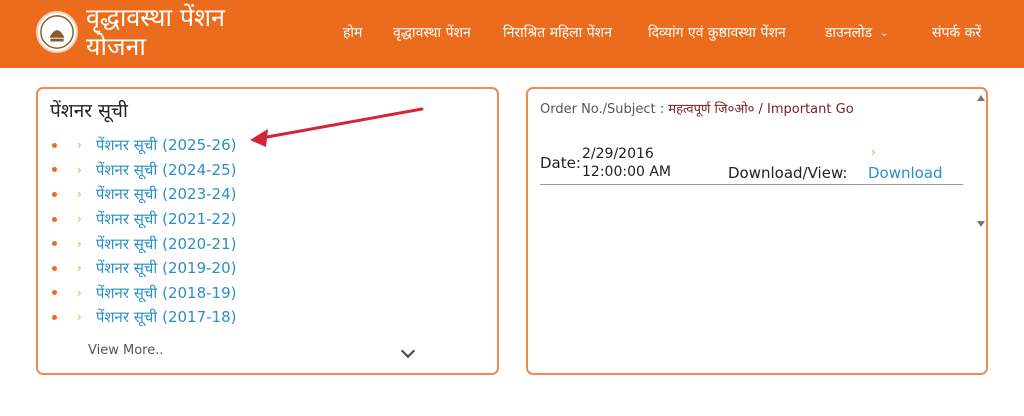 The width and height of the screenshot is (1024, 416). What do you see at coordinates (89, 111) in the screenshot?
I see `panel-title: पेंशनर सूची` at bounding box center [89, 111].